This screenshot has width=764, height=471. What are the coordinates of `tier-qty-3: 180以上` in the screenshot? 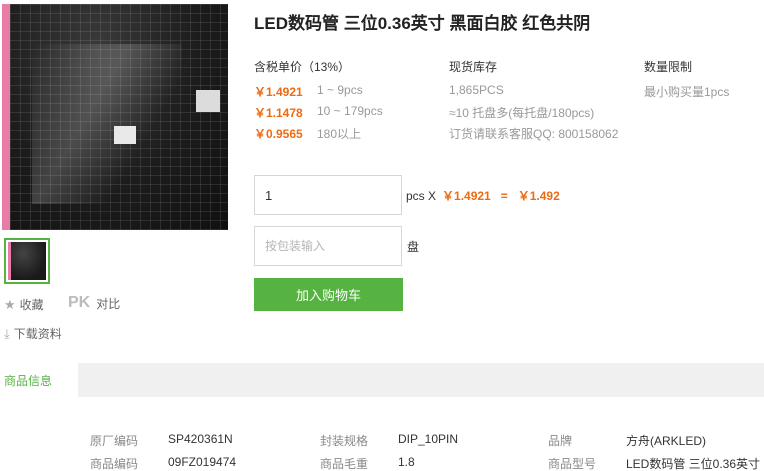 It's located at (339, 134).